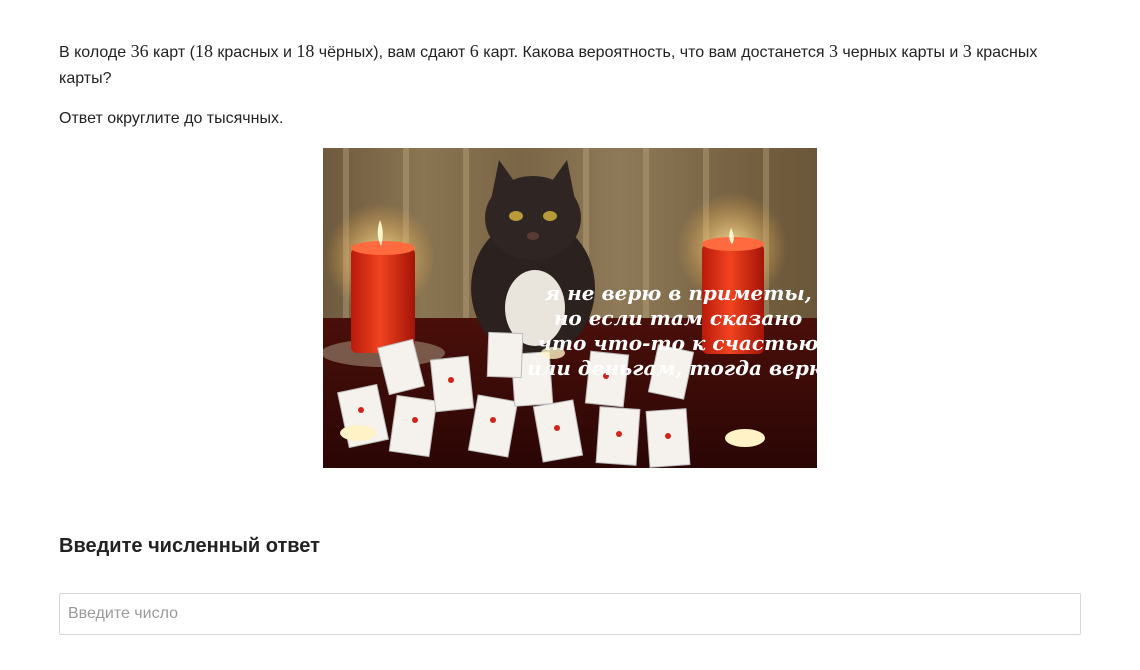 The width and height of the screenshot is (1140, 670). I want to click on problem-text-part: черных карты и, so click(900, 52).